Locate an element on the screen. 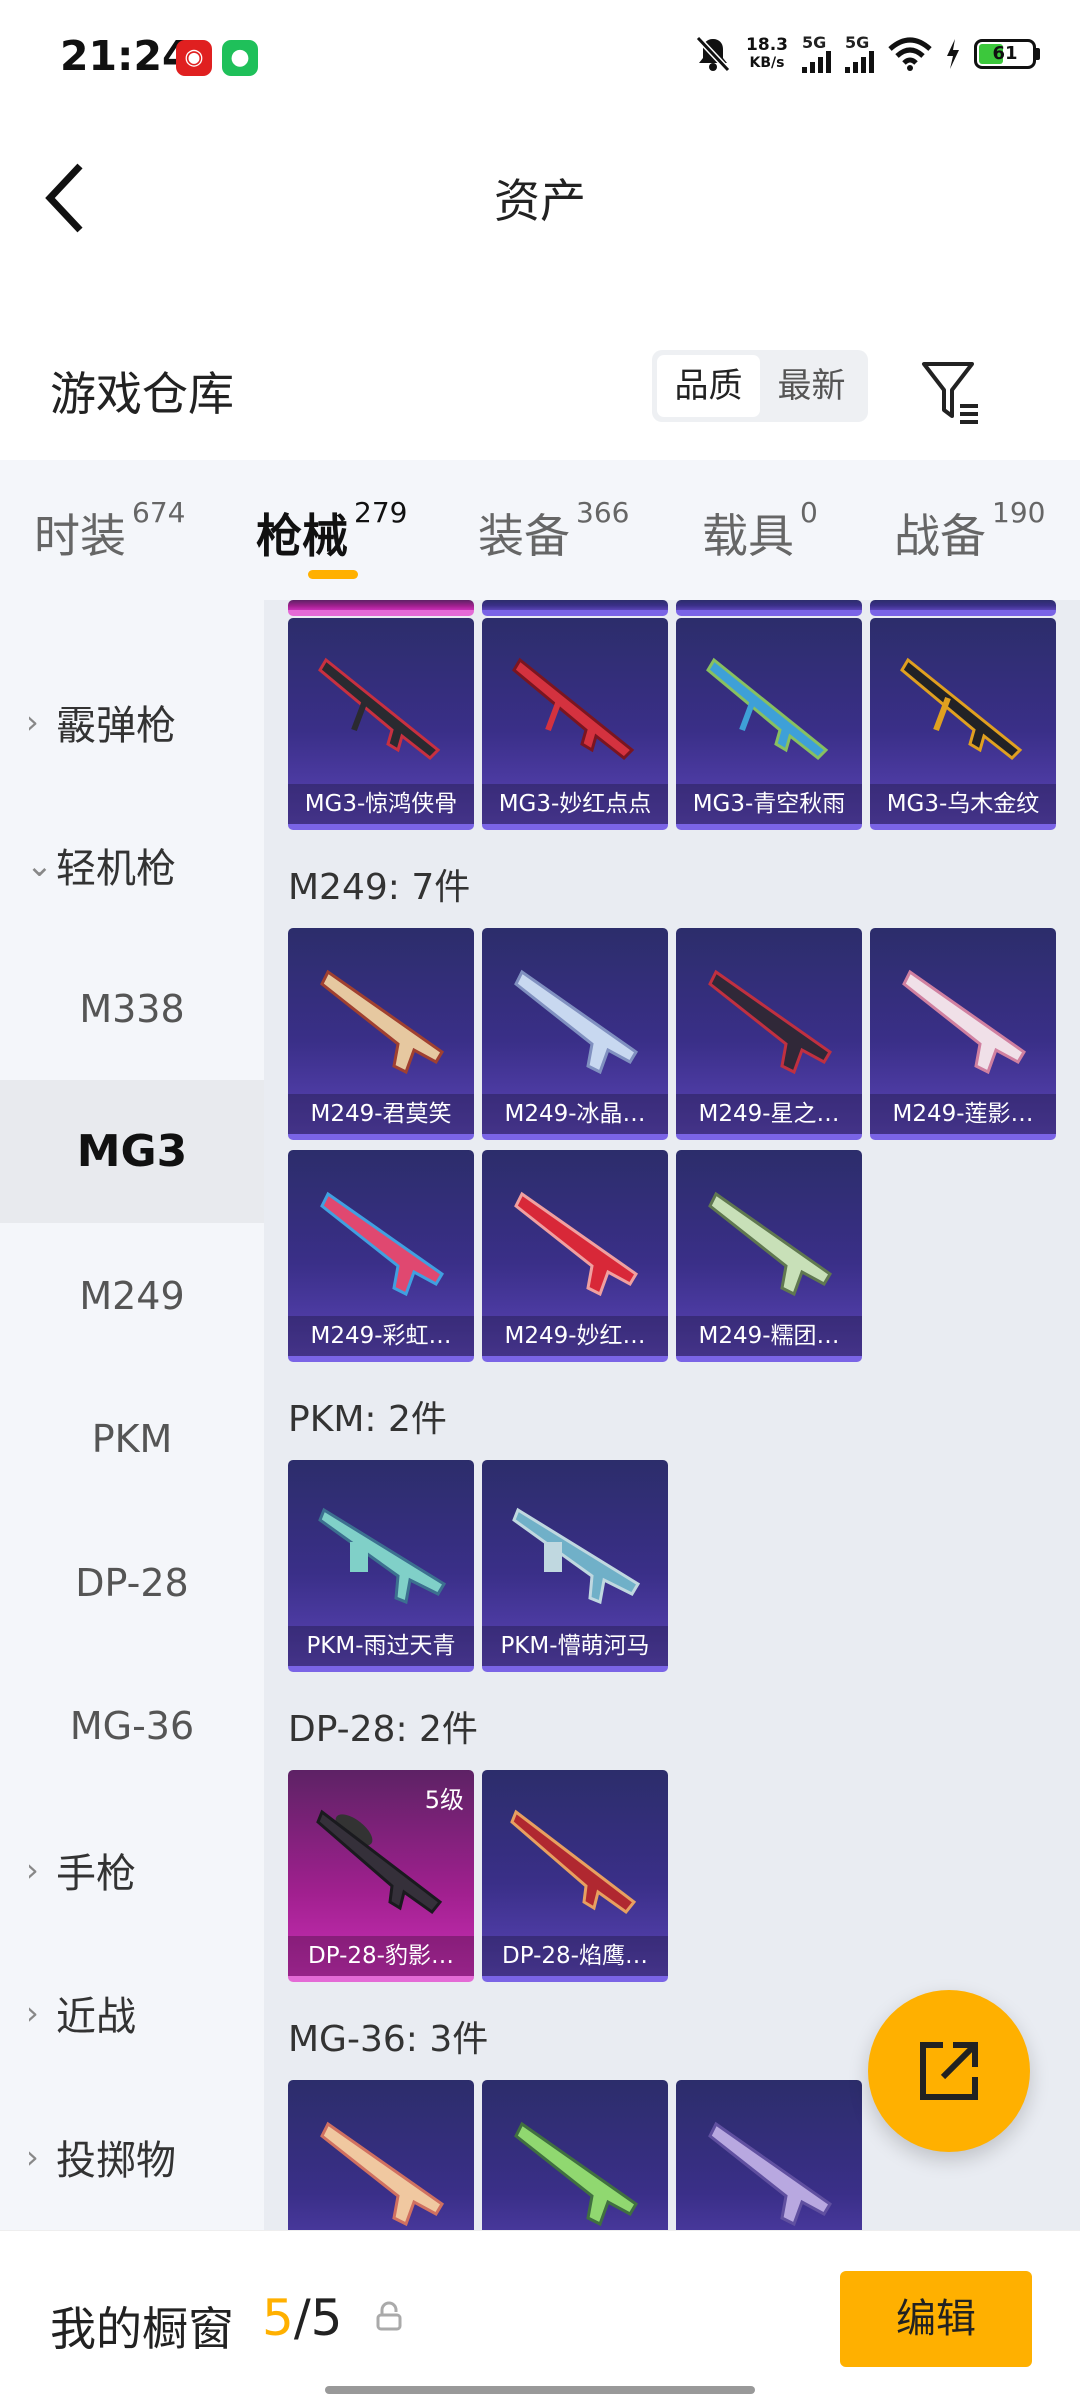 The width and height of the screenshot is (1080, 2400). sidebar-item-mg36: MG-36 is located at coordinates (132, 1725).